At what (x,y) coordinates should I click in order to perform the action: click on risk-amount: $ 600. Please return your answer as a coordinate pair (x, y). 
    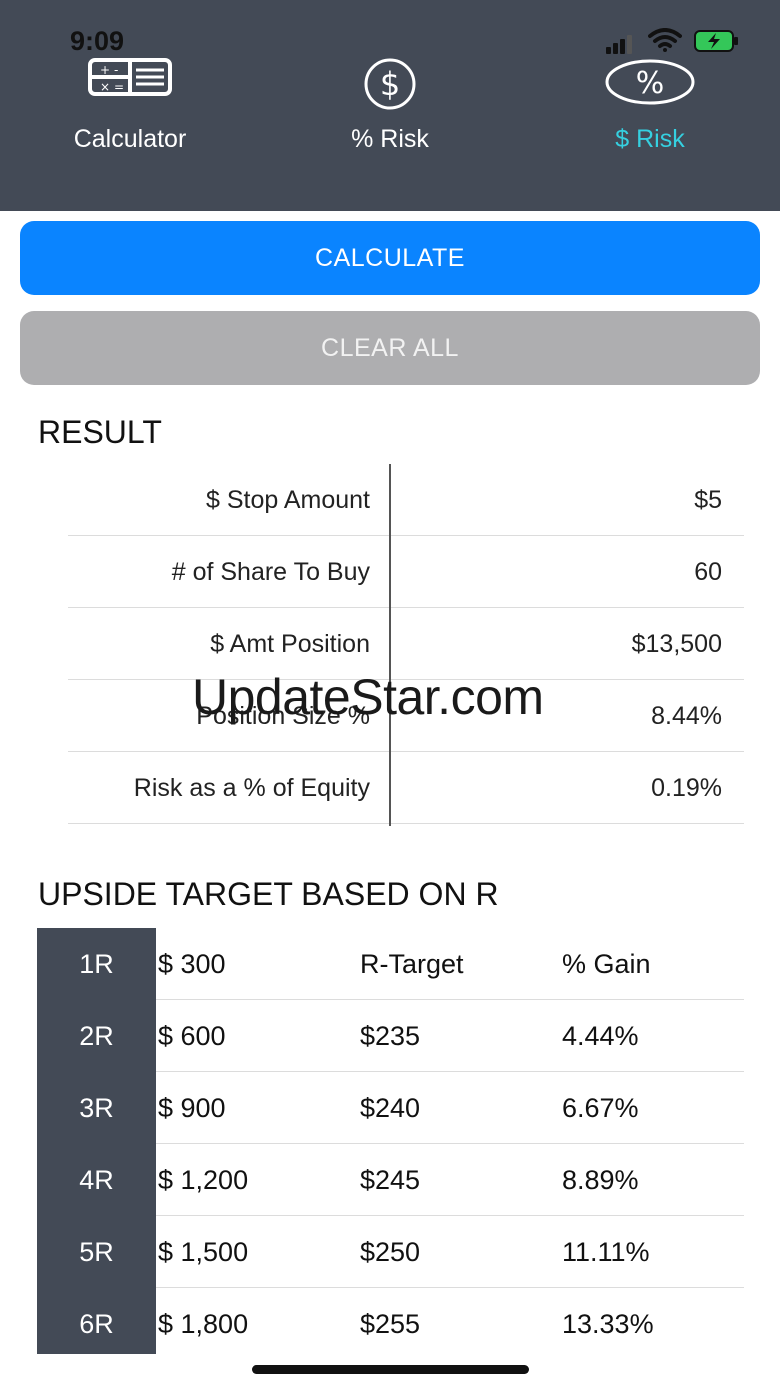
    Looking at the image, I should click on (192, 1036).